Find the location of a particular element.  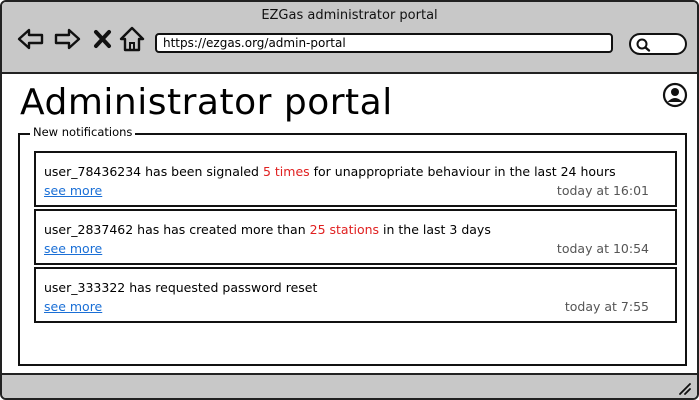

user-account-button is located at coordinates (675, 95).